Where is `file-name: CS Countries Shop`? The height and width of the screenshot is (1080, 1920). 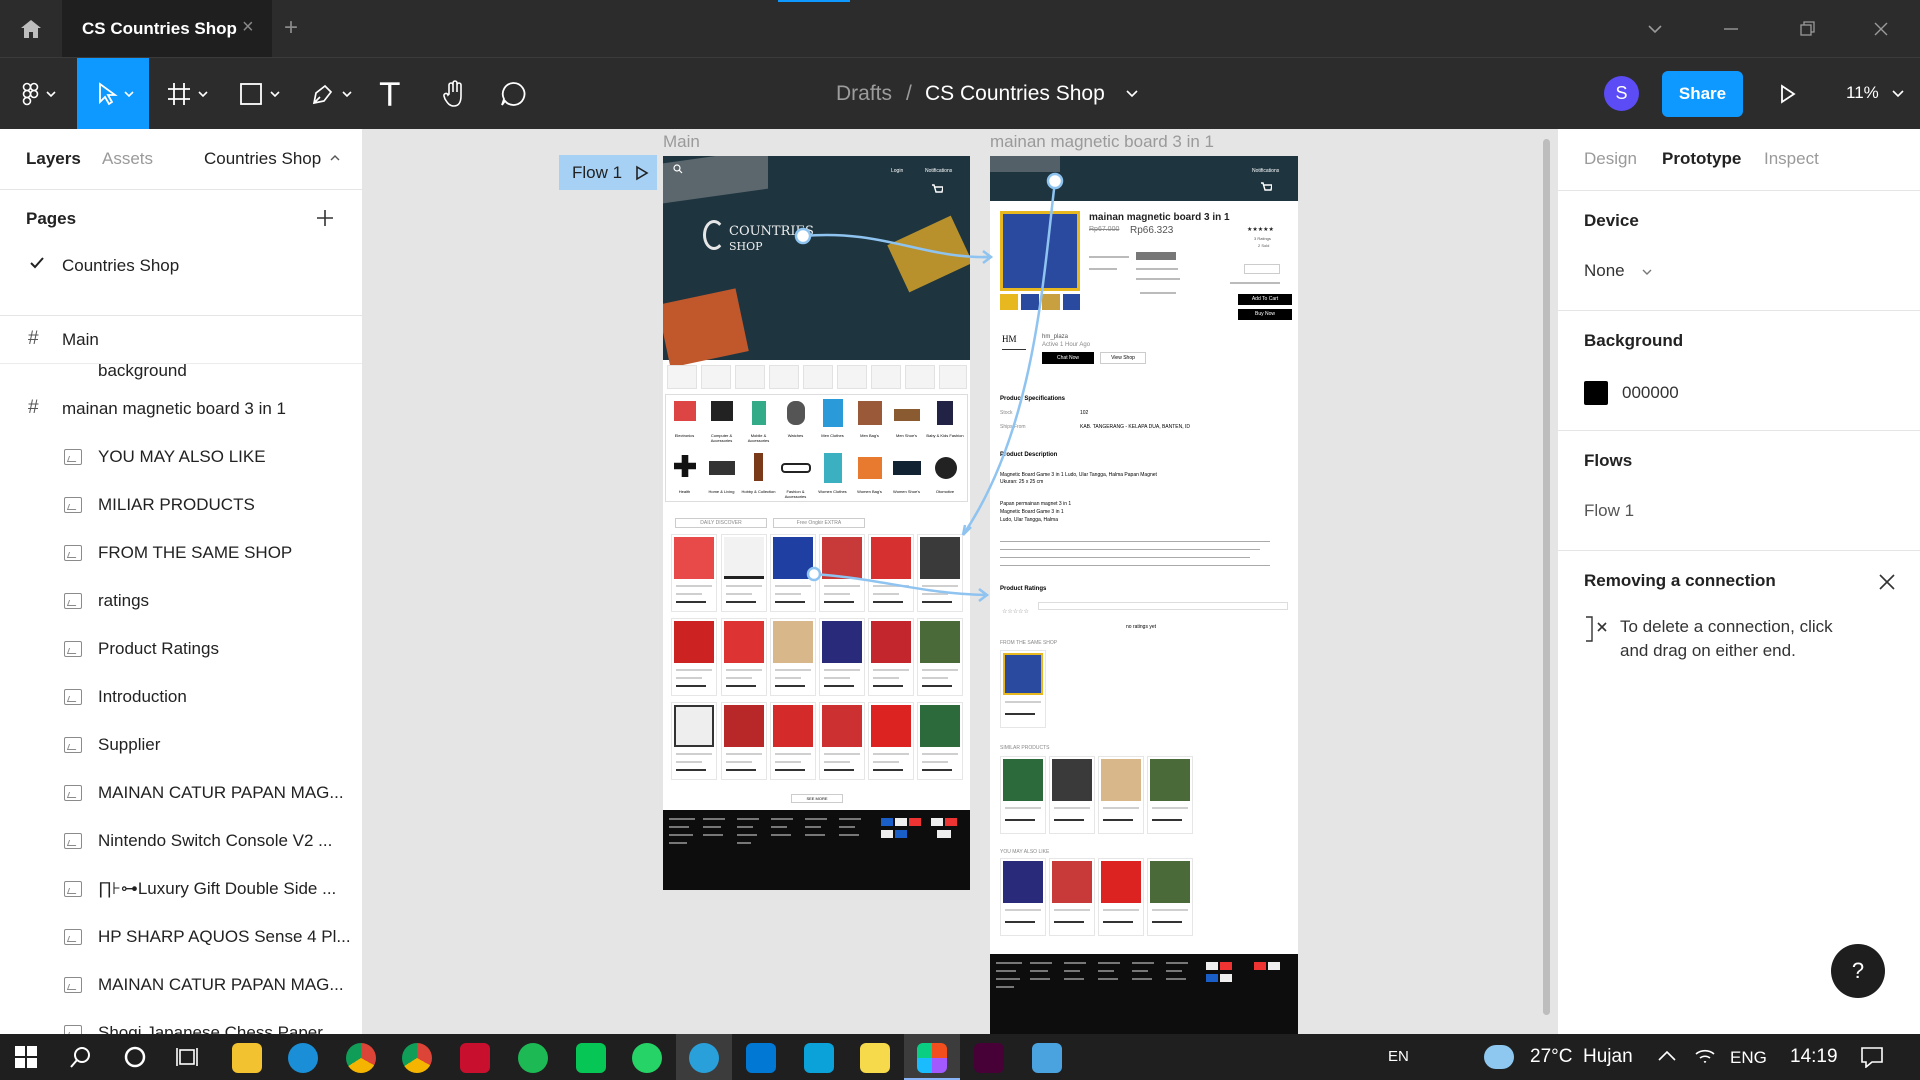 file-name: CS Countries Shop is located at coordinates (1015, 94).